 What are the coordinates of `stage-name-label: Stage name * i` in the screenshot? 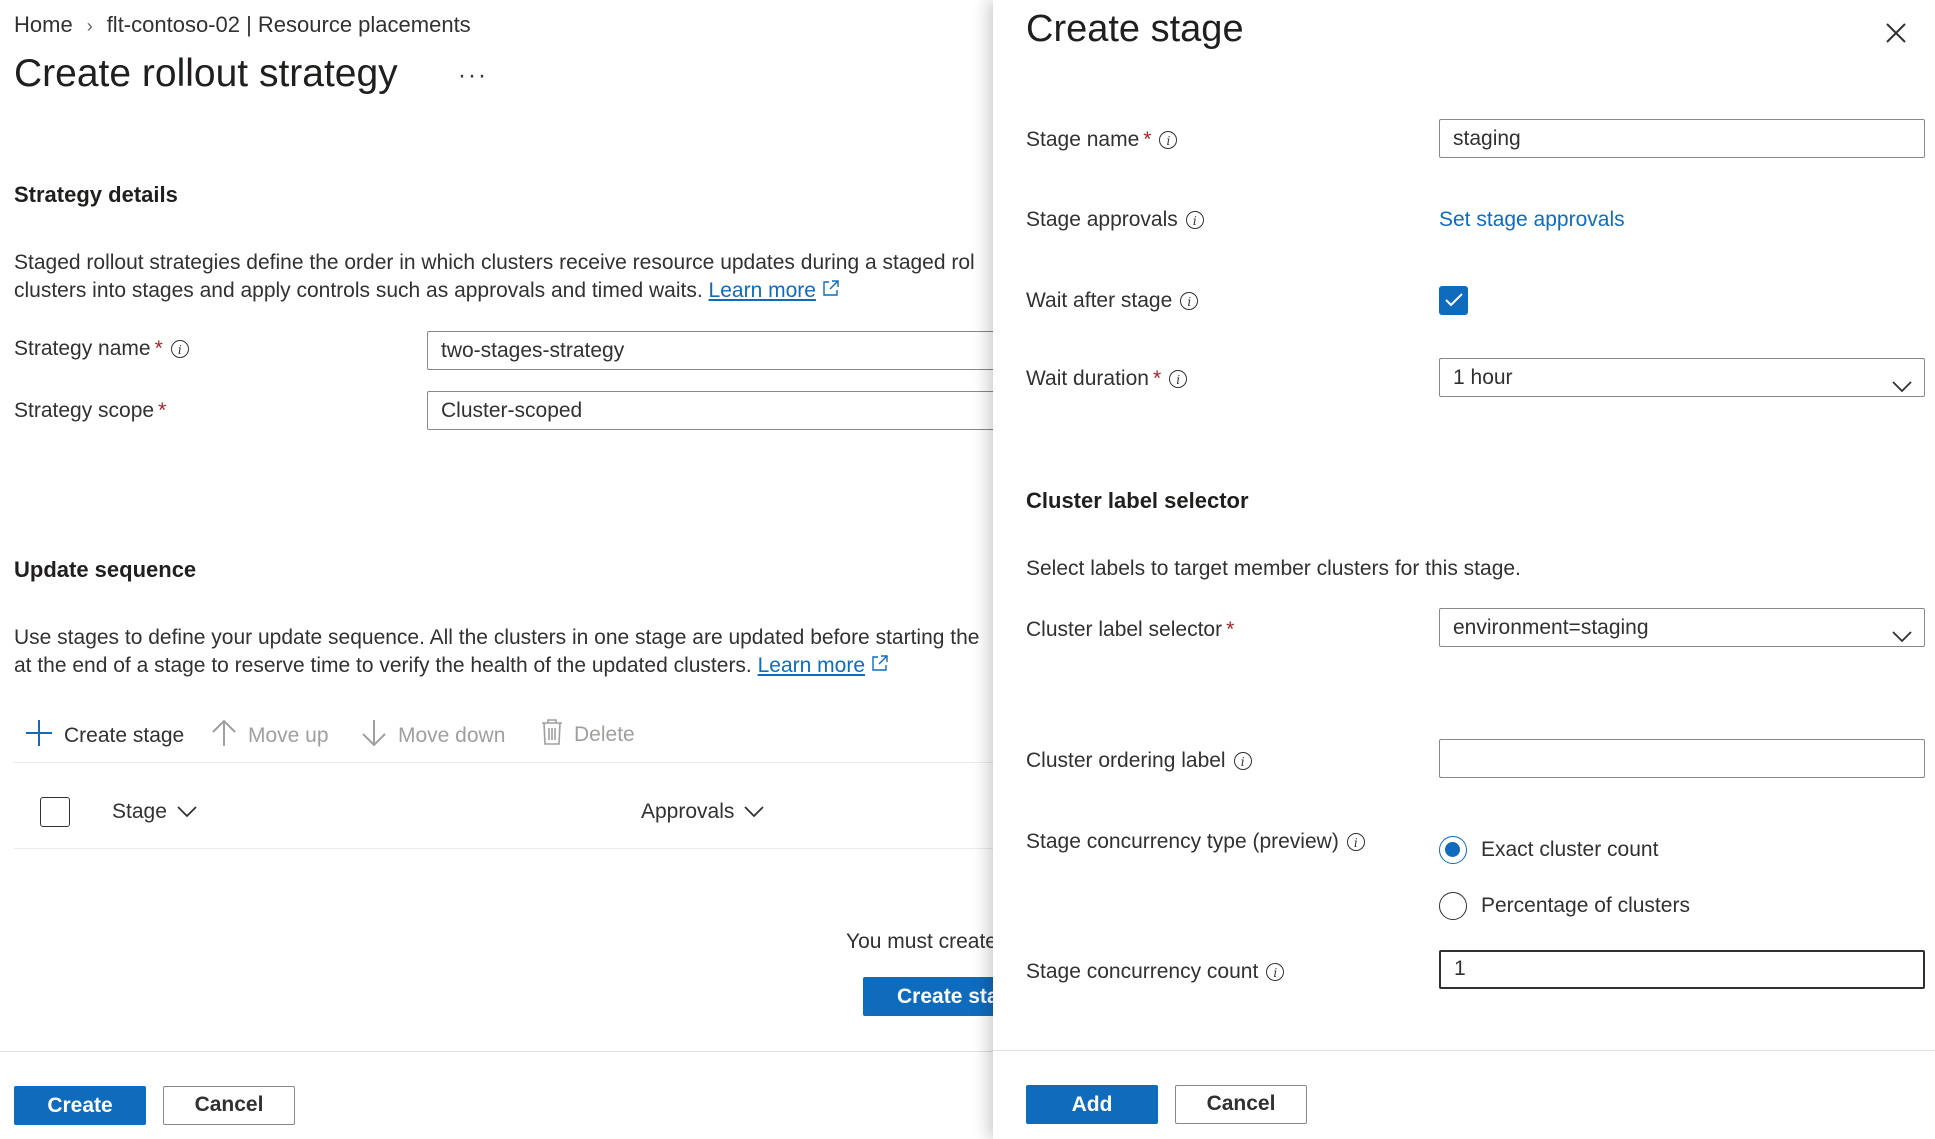 It's located at (1102, 140).